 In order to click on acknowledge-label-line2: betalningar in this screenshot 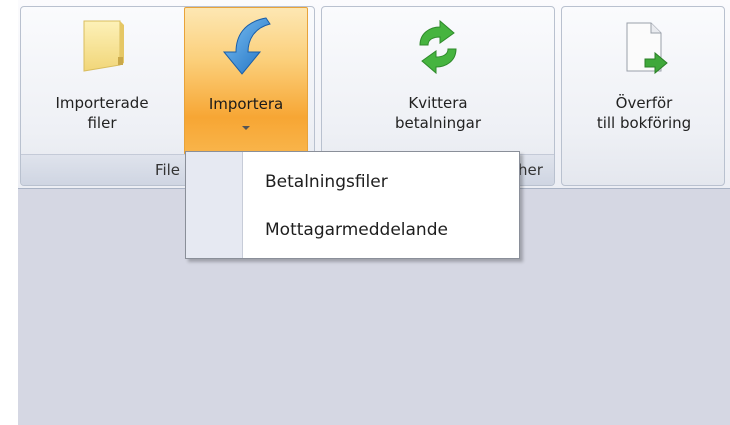, I will do `click(438, 123)`.